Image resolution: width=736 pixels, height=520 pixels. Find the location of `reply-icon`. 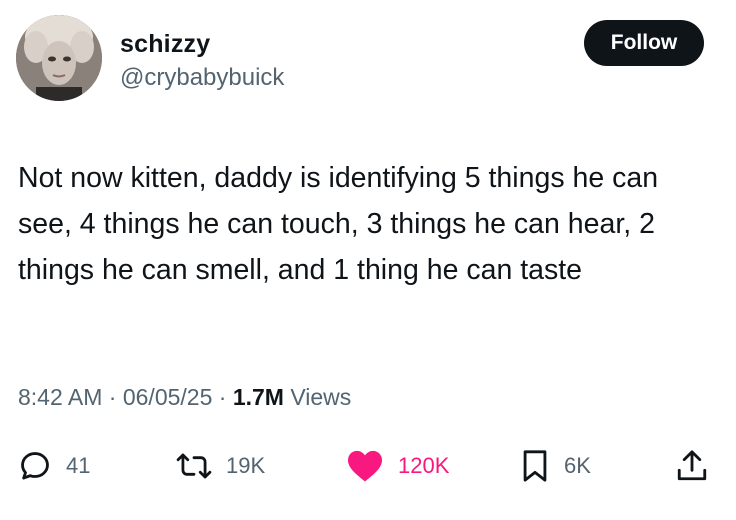

reply-icon is located at coordinates (35, 466).